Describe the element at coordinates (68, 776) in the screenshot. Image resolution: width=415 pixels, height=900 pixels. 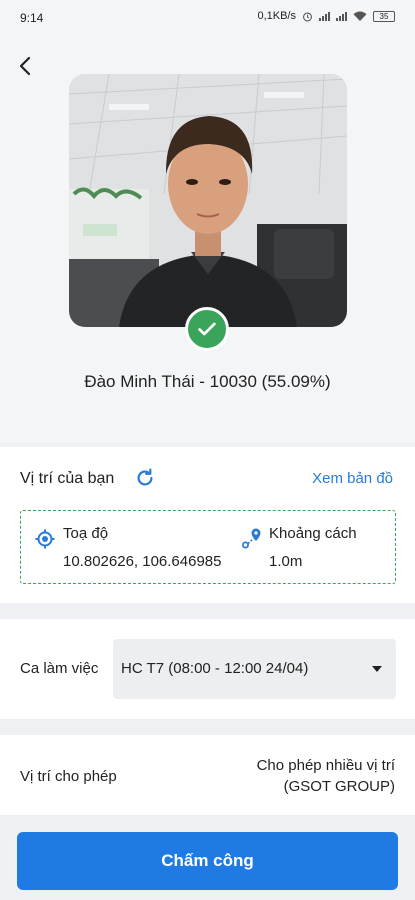
I see `allowed-location-label: Vị trí cho phép` at that location.